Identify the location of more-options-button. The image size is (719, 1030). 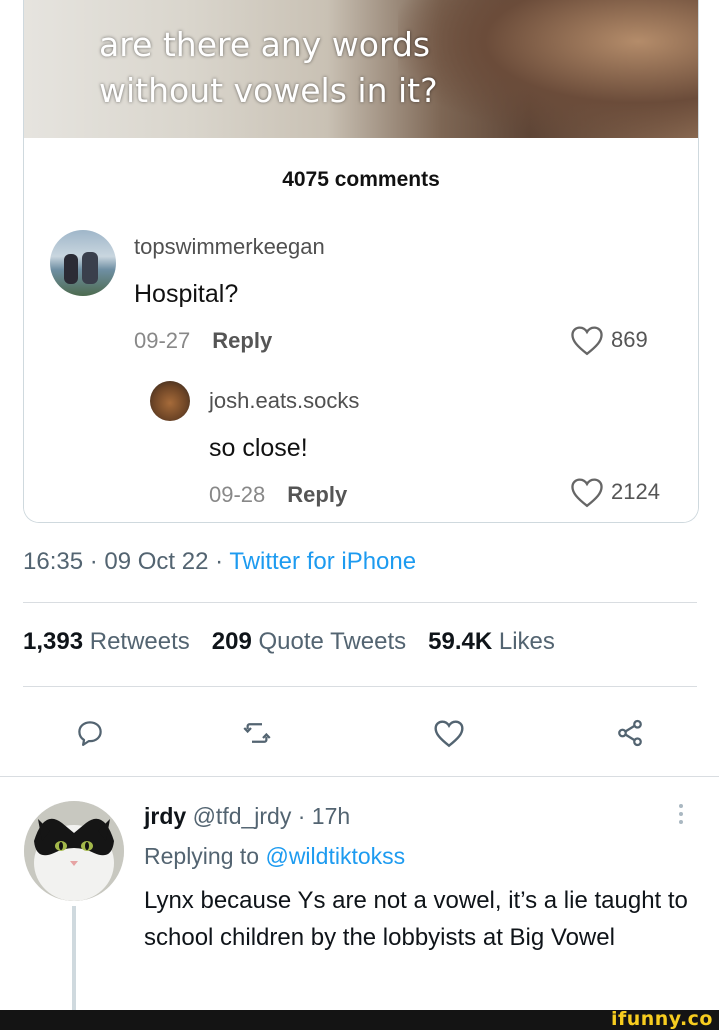
(681, 814).